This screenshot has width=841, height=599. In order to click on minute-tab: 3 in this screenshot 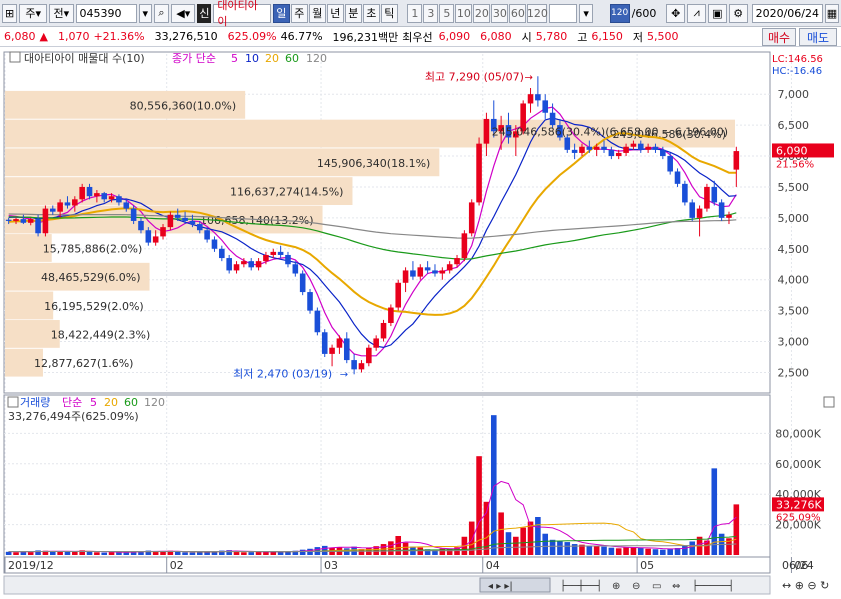, I will do `click(431, 13)`.